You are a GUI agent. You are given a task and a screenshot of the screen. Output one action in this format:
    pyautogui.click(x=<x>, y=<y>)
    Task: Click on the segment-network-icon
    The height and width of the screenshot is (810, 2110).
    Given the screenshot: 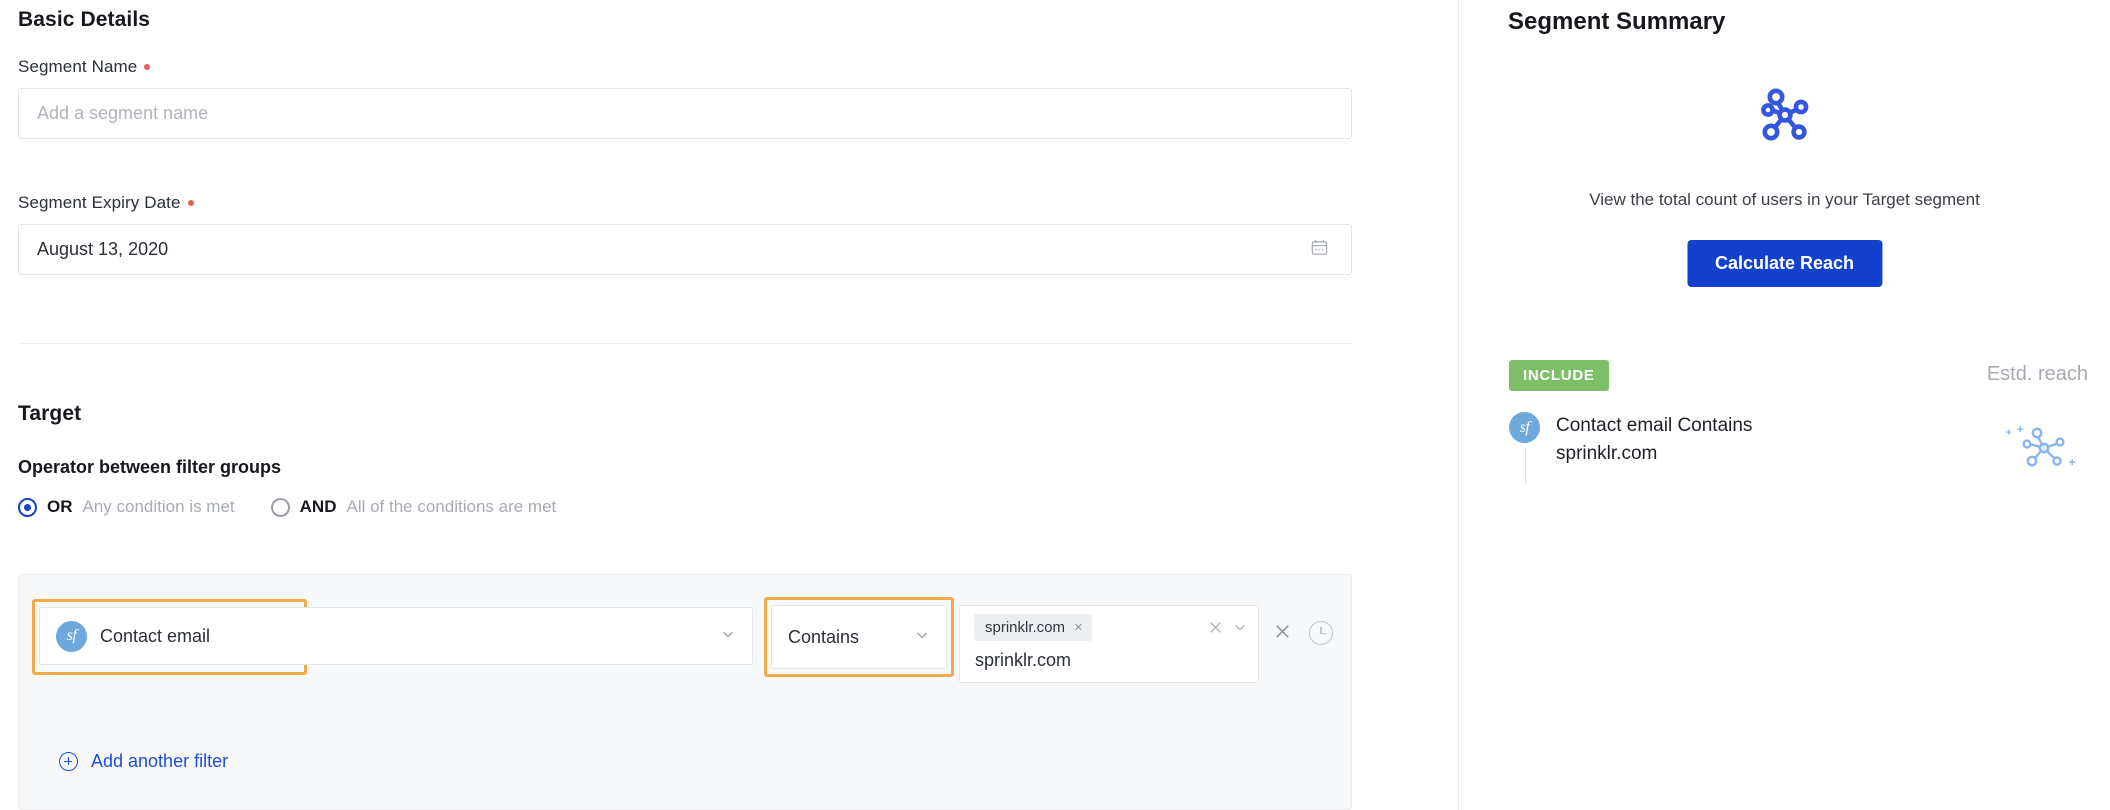 What is the action you would take?
    pyautogui.click(x=1785, y=117)
    